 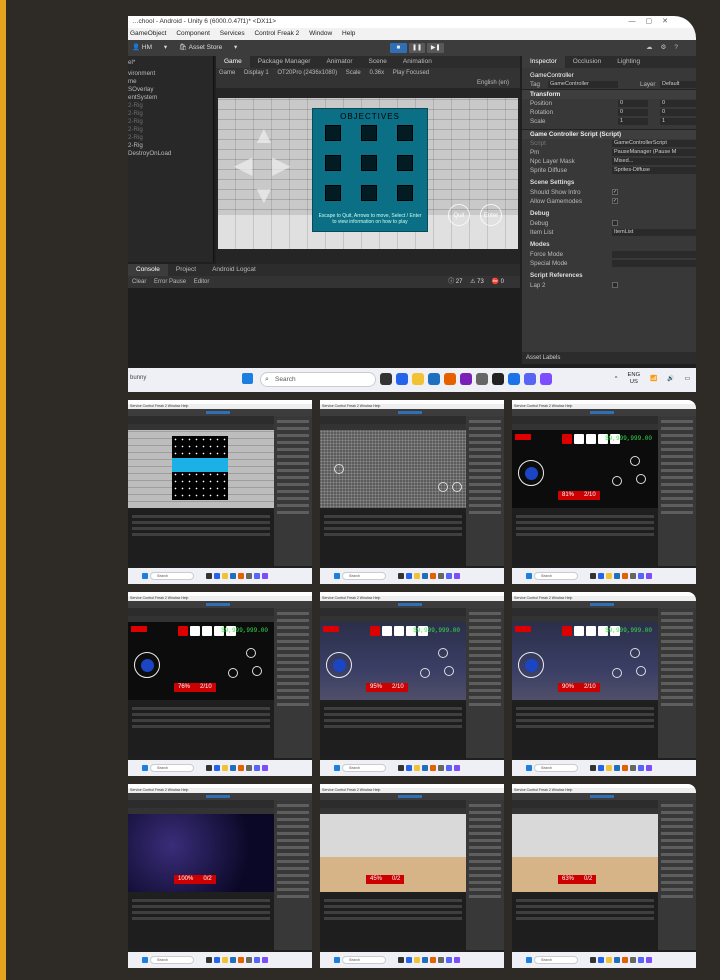 What do you see at coordinates (543, 62) in the screenshot?
I see `tab-inspector: Inspector` at bounding box center [543, 62].